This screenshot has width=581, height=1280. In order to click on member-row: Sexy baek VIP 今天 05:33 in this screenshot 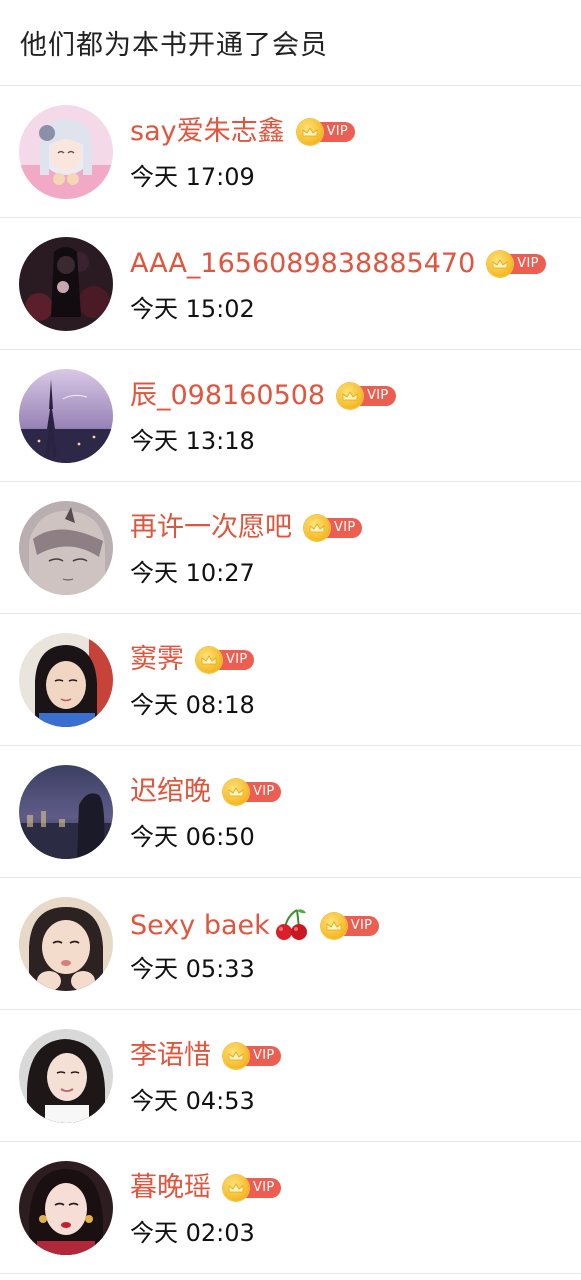, I will do `click(290, 944)`.